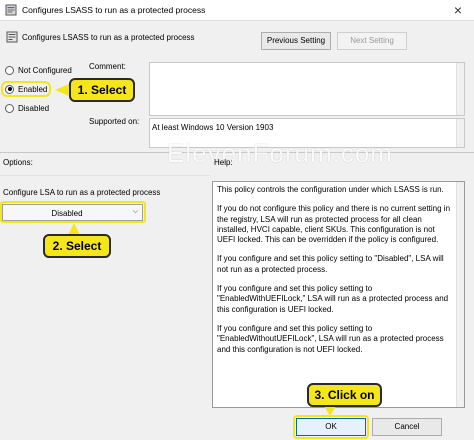 The height and width of the screenshot is (440, 474). I want to click on radio-label: Disabled, so click(34, 108).